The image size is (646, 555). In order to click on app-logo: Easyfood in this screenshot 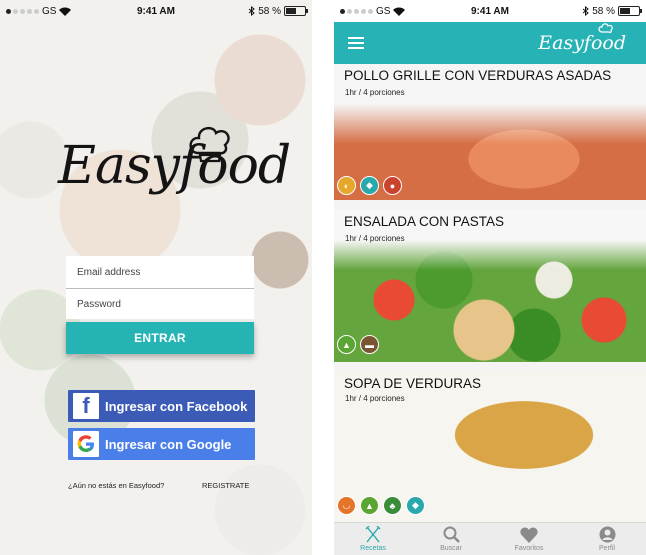, I will do `click(174, 167)`.